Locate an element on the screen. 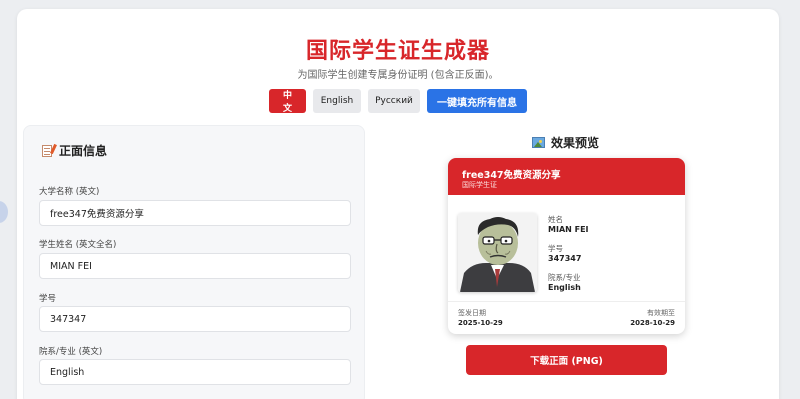  card-name-value: MIAN FEI is located at coordinates (568, 229).